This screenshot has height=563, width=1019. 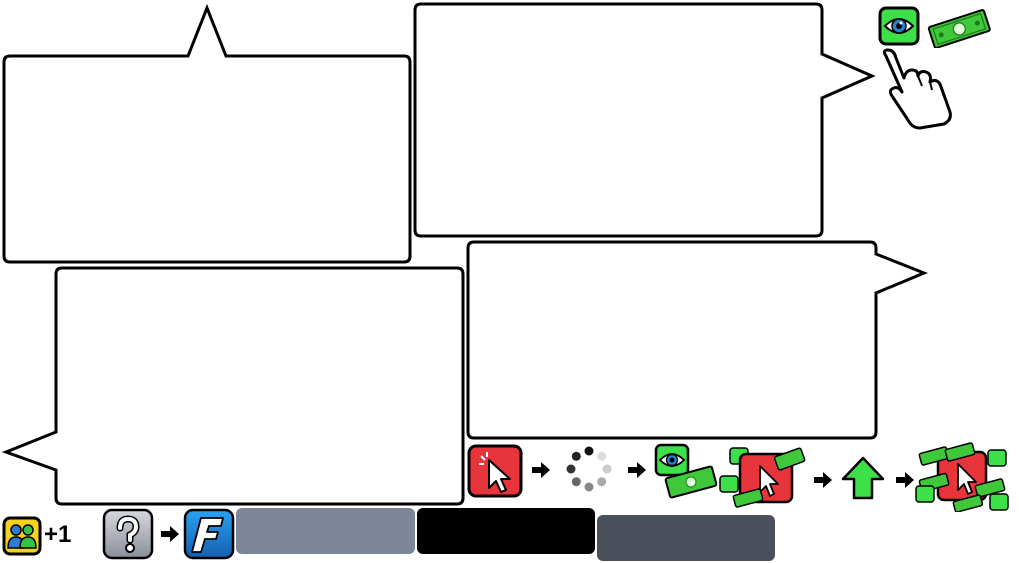 What do you see at coordinates (58, 534) in the screenshot?
I see `users-bonus-count: +1` at bounding box center [58, 534].